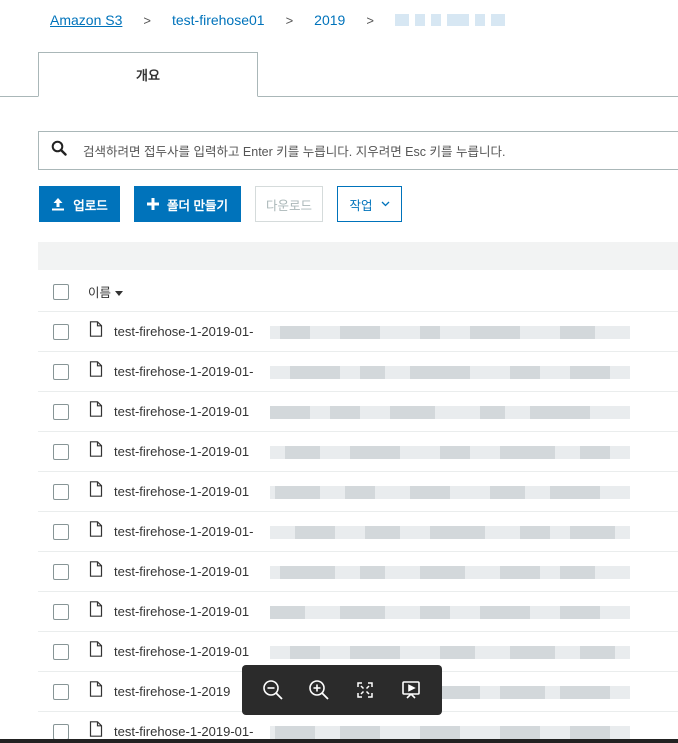 This screenshot has height=743, width=678. I want to click on table-header-band, so click(358, 256).